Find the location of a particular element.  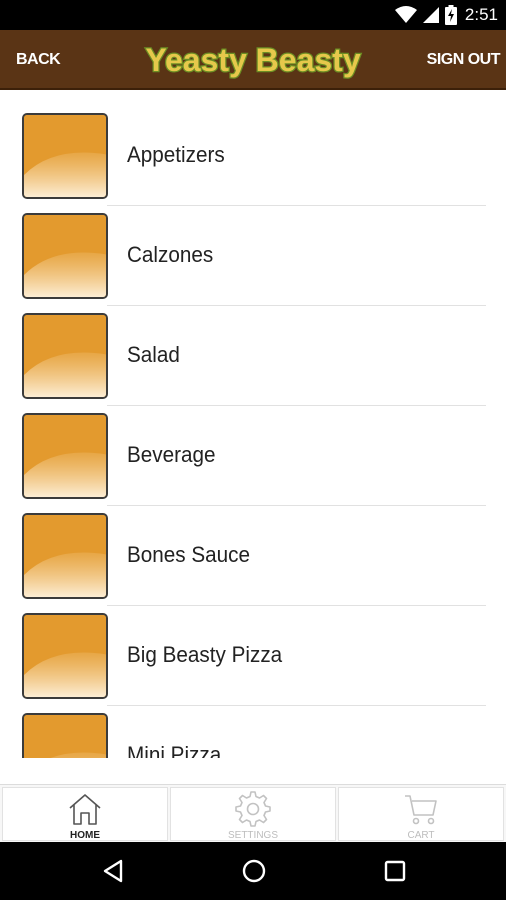

tab-settings: SETTINGS is located at coordinates (253, 814).